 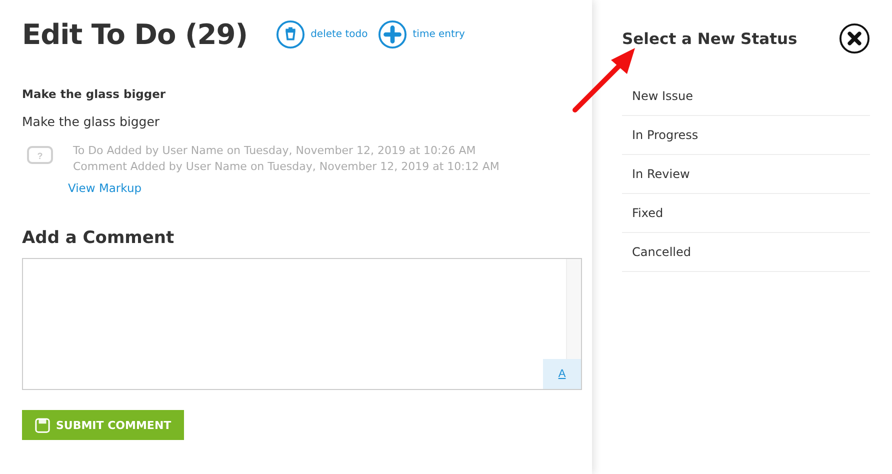 I want to click on plus-icon, so click(x=392, y=34).